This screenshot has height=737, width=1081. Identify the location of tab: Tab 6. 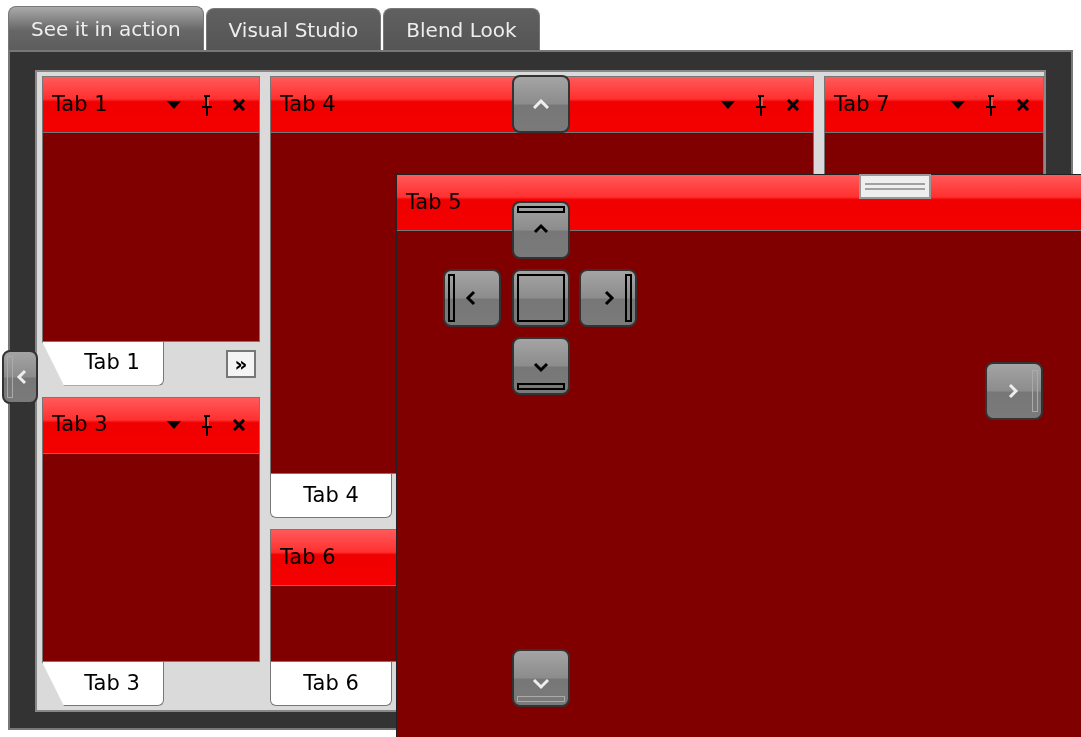
(331, 684).